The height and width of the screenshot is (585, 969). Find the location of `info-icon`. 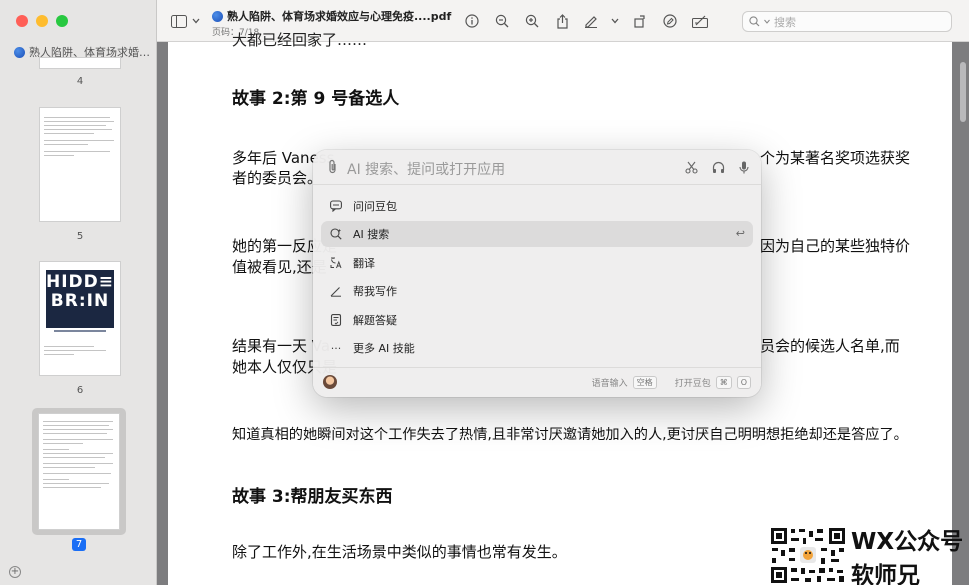

info-icon is located at coordinates (472, 21).